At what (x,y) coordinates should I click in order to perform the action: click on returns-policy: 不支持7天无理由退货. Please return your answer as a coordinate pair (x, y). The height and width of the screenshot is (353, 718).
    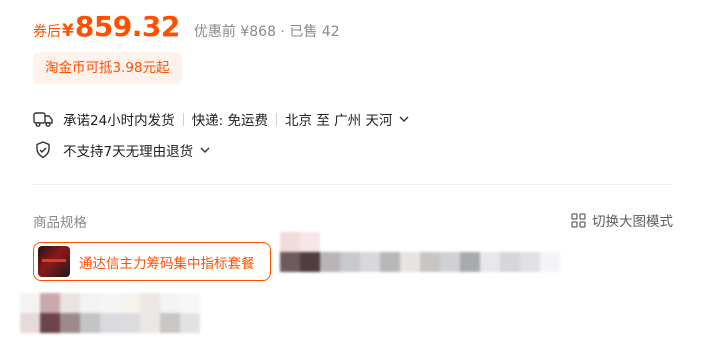
    Looking at the image, I should click on (128, 150).